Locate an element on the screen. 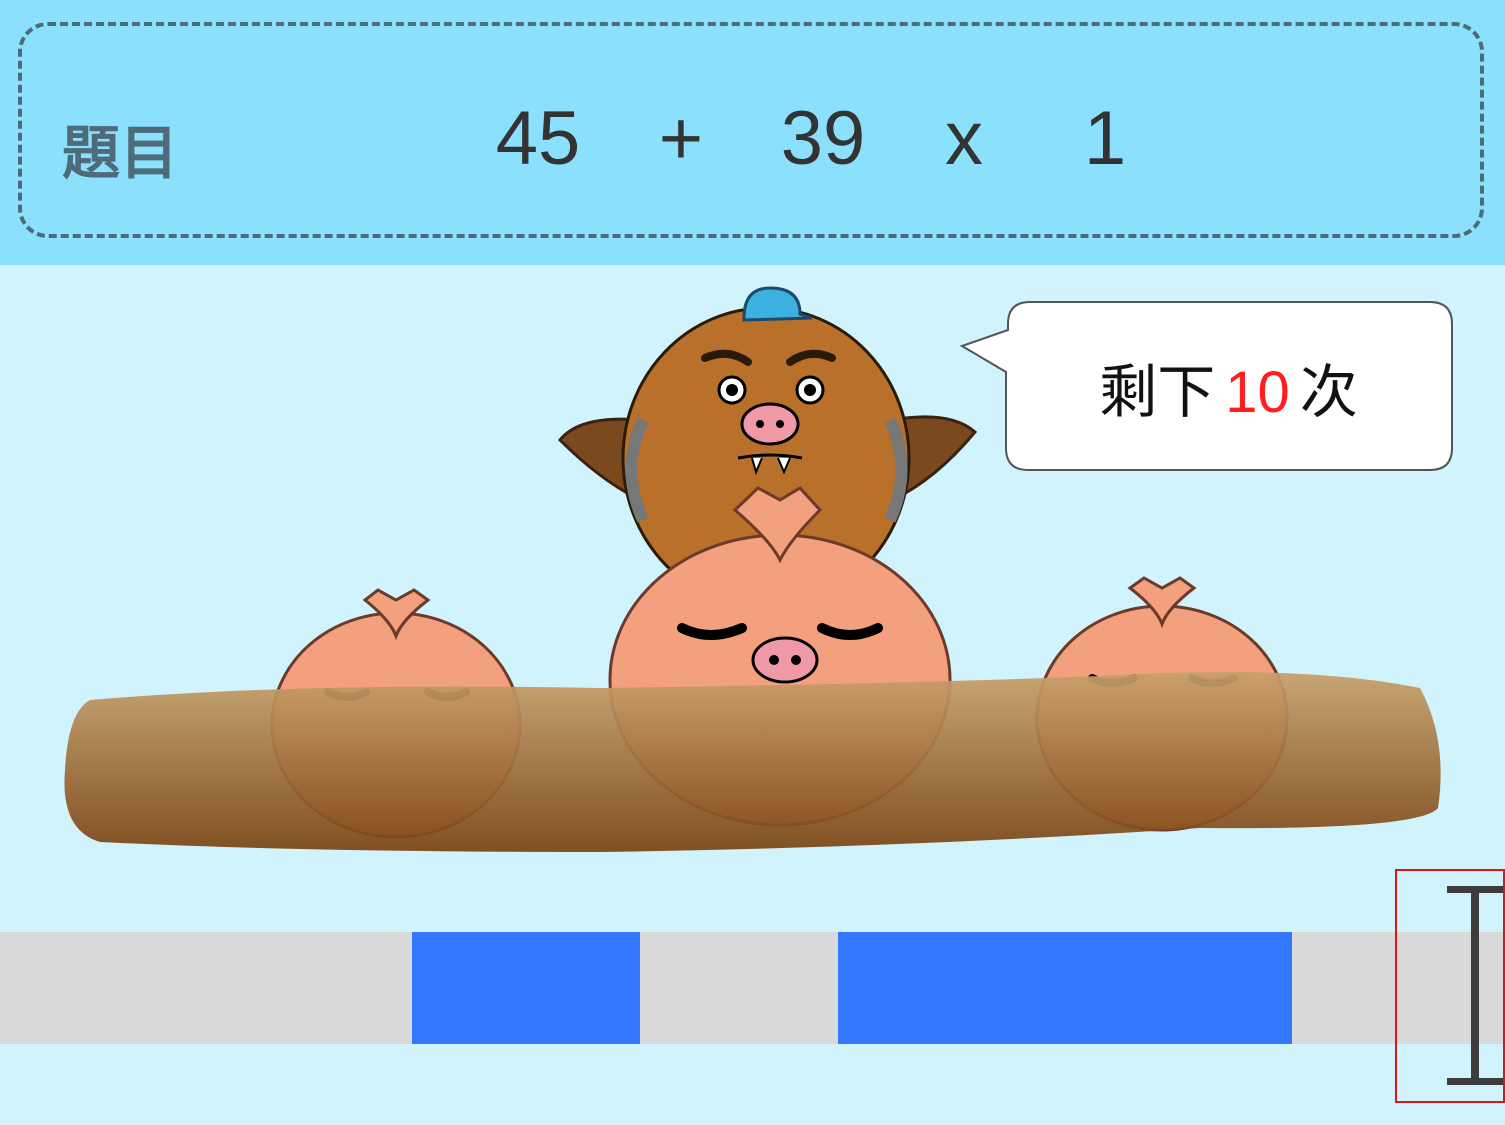 Image resolution: width=1505 pixels, height=1125 pixels. mud-mound is located at coordinates (752, 762).